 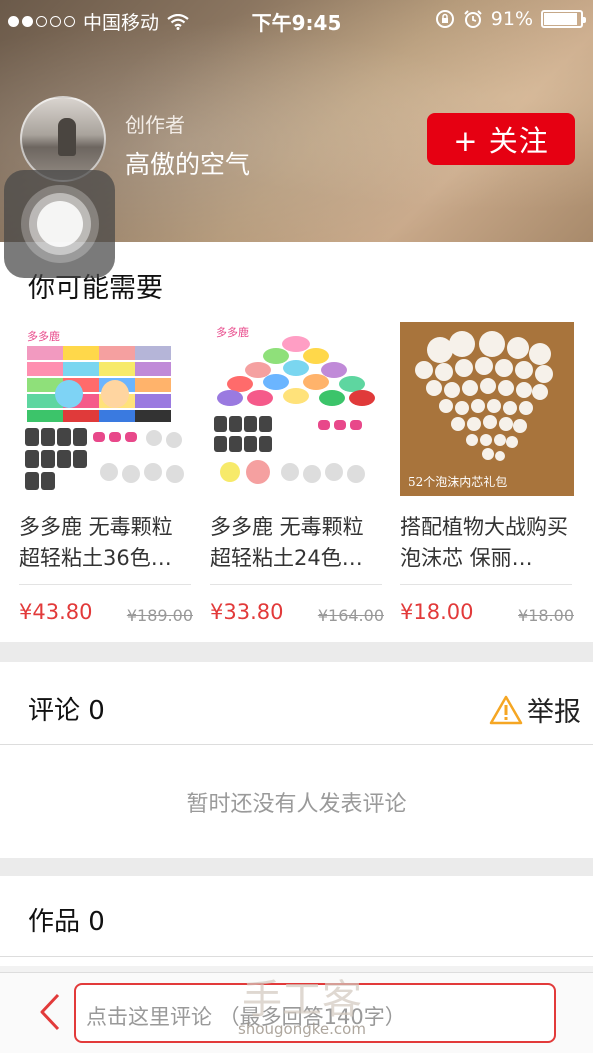 I want to click on status-right: 91%, so click(x=510, y=19).